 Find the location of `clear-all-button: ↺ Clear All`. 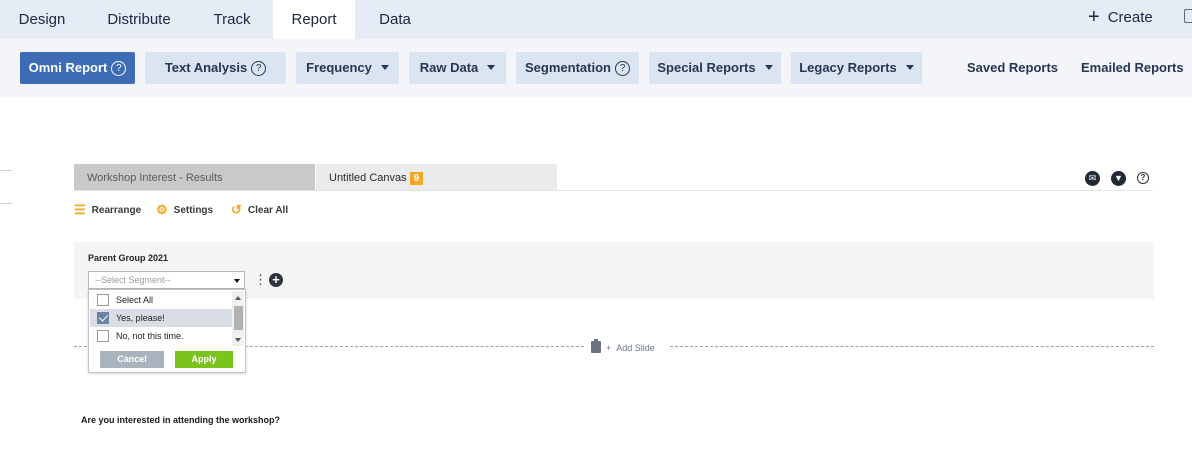

clear-all-button: ↺ Clear All is located at coordinates (260, 209).